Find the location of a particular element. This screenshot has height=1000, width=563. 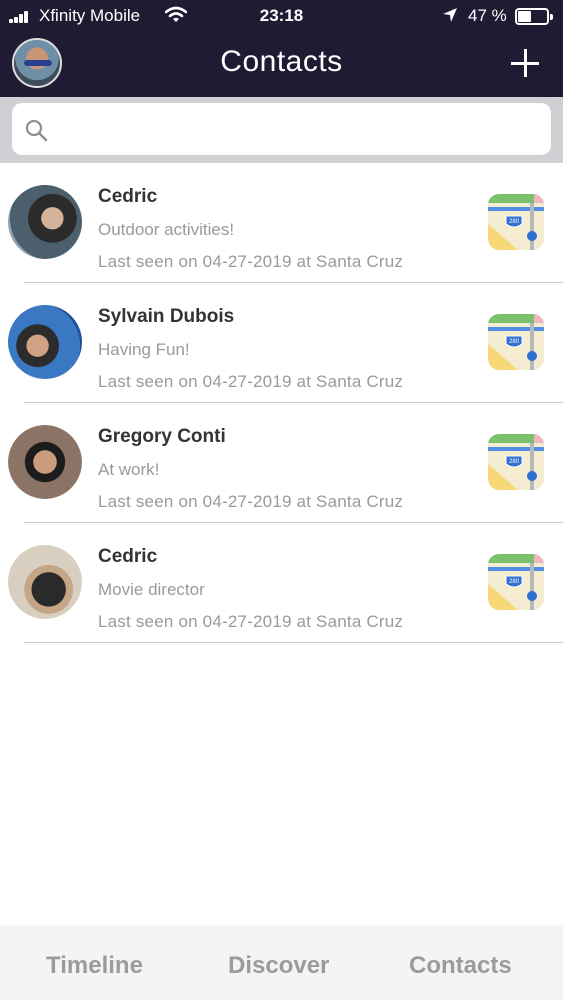

battery-percent: 47 % is located at coordinates (487, 15).